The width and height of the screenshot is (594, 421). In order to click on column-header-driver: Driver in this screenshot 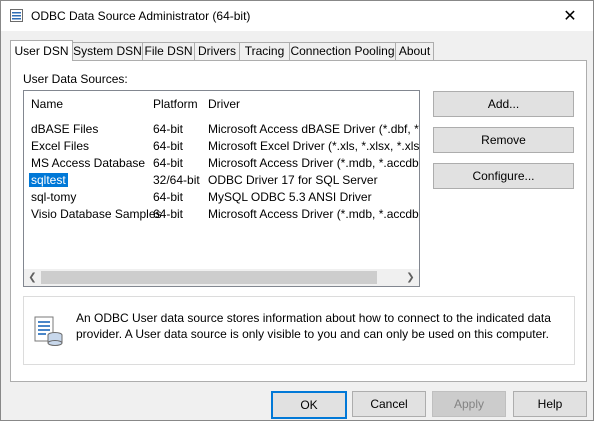, I will do `click(224, 104)`.